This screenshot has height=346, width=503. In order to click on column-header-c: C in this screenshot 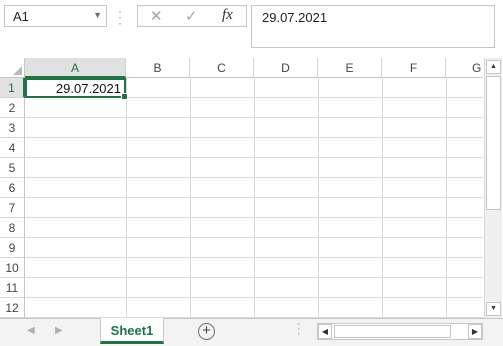, I will do `click(222, 68)`.